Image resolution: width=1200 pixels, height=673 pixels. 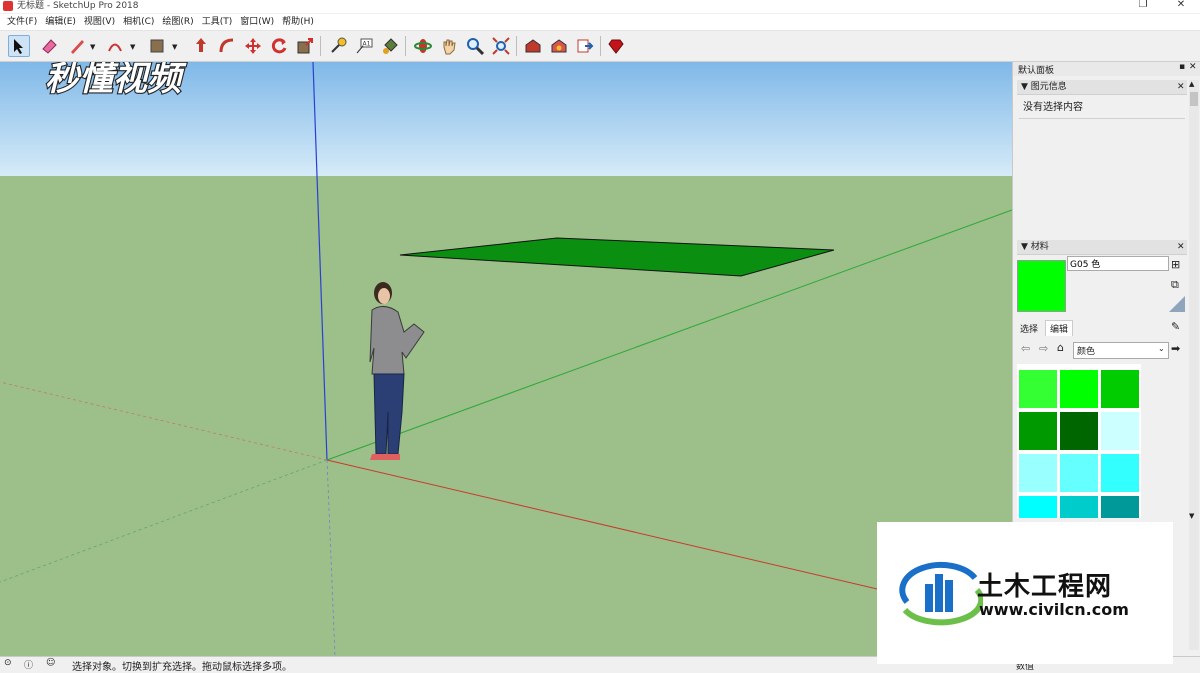 I want to click on entity-info-close-icon: ✕, so click(x=1181, y=87).